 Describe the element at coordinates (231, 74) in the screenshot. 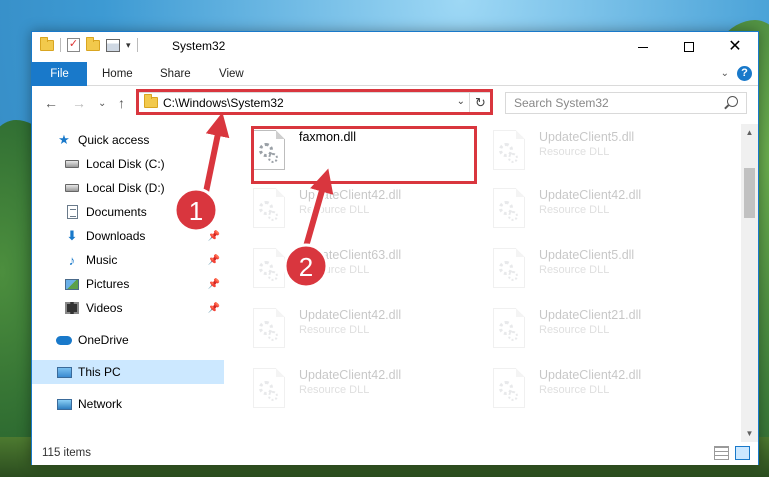

I see `tab-view: View` at that location.